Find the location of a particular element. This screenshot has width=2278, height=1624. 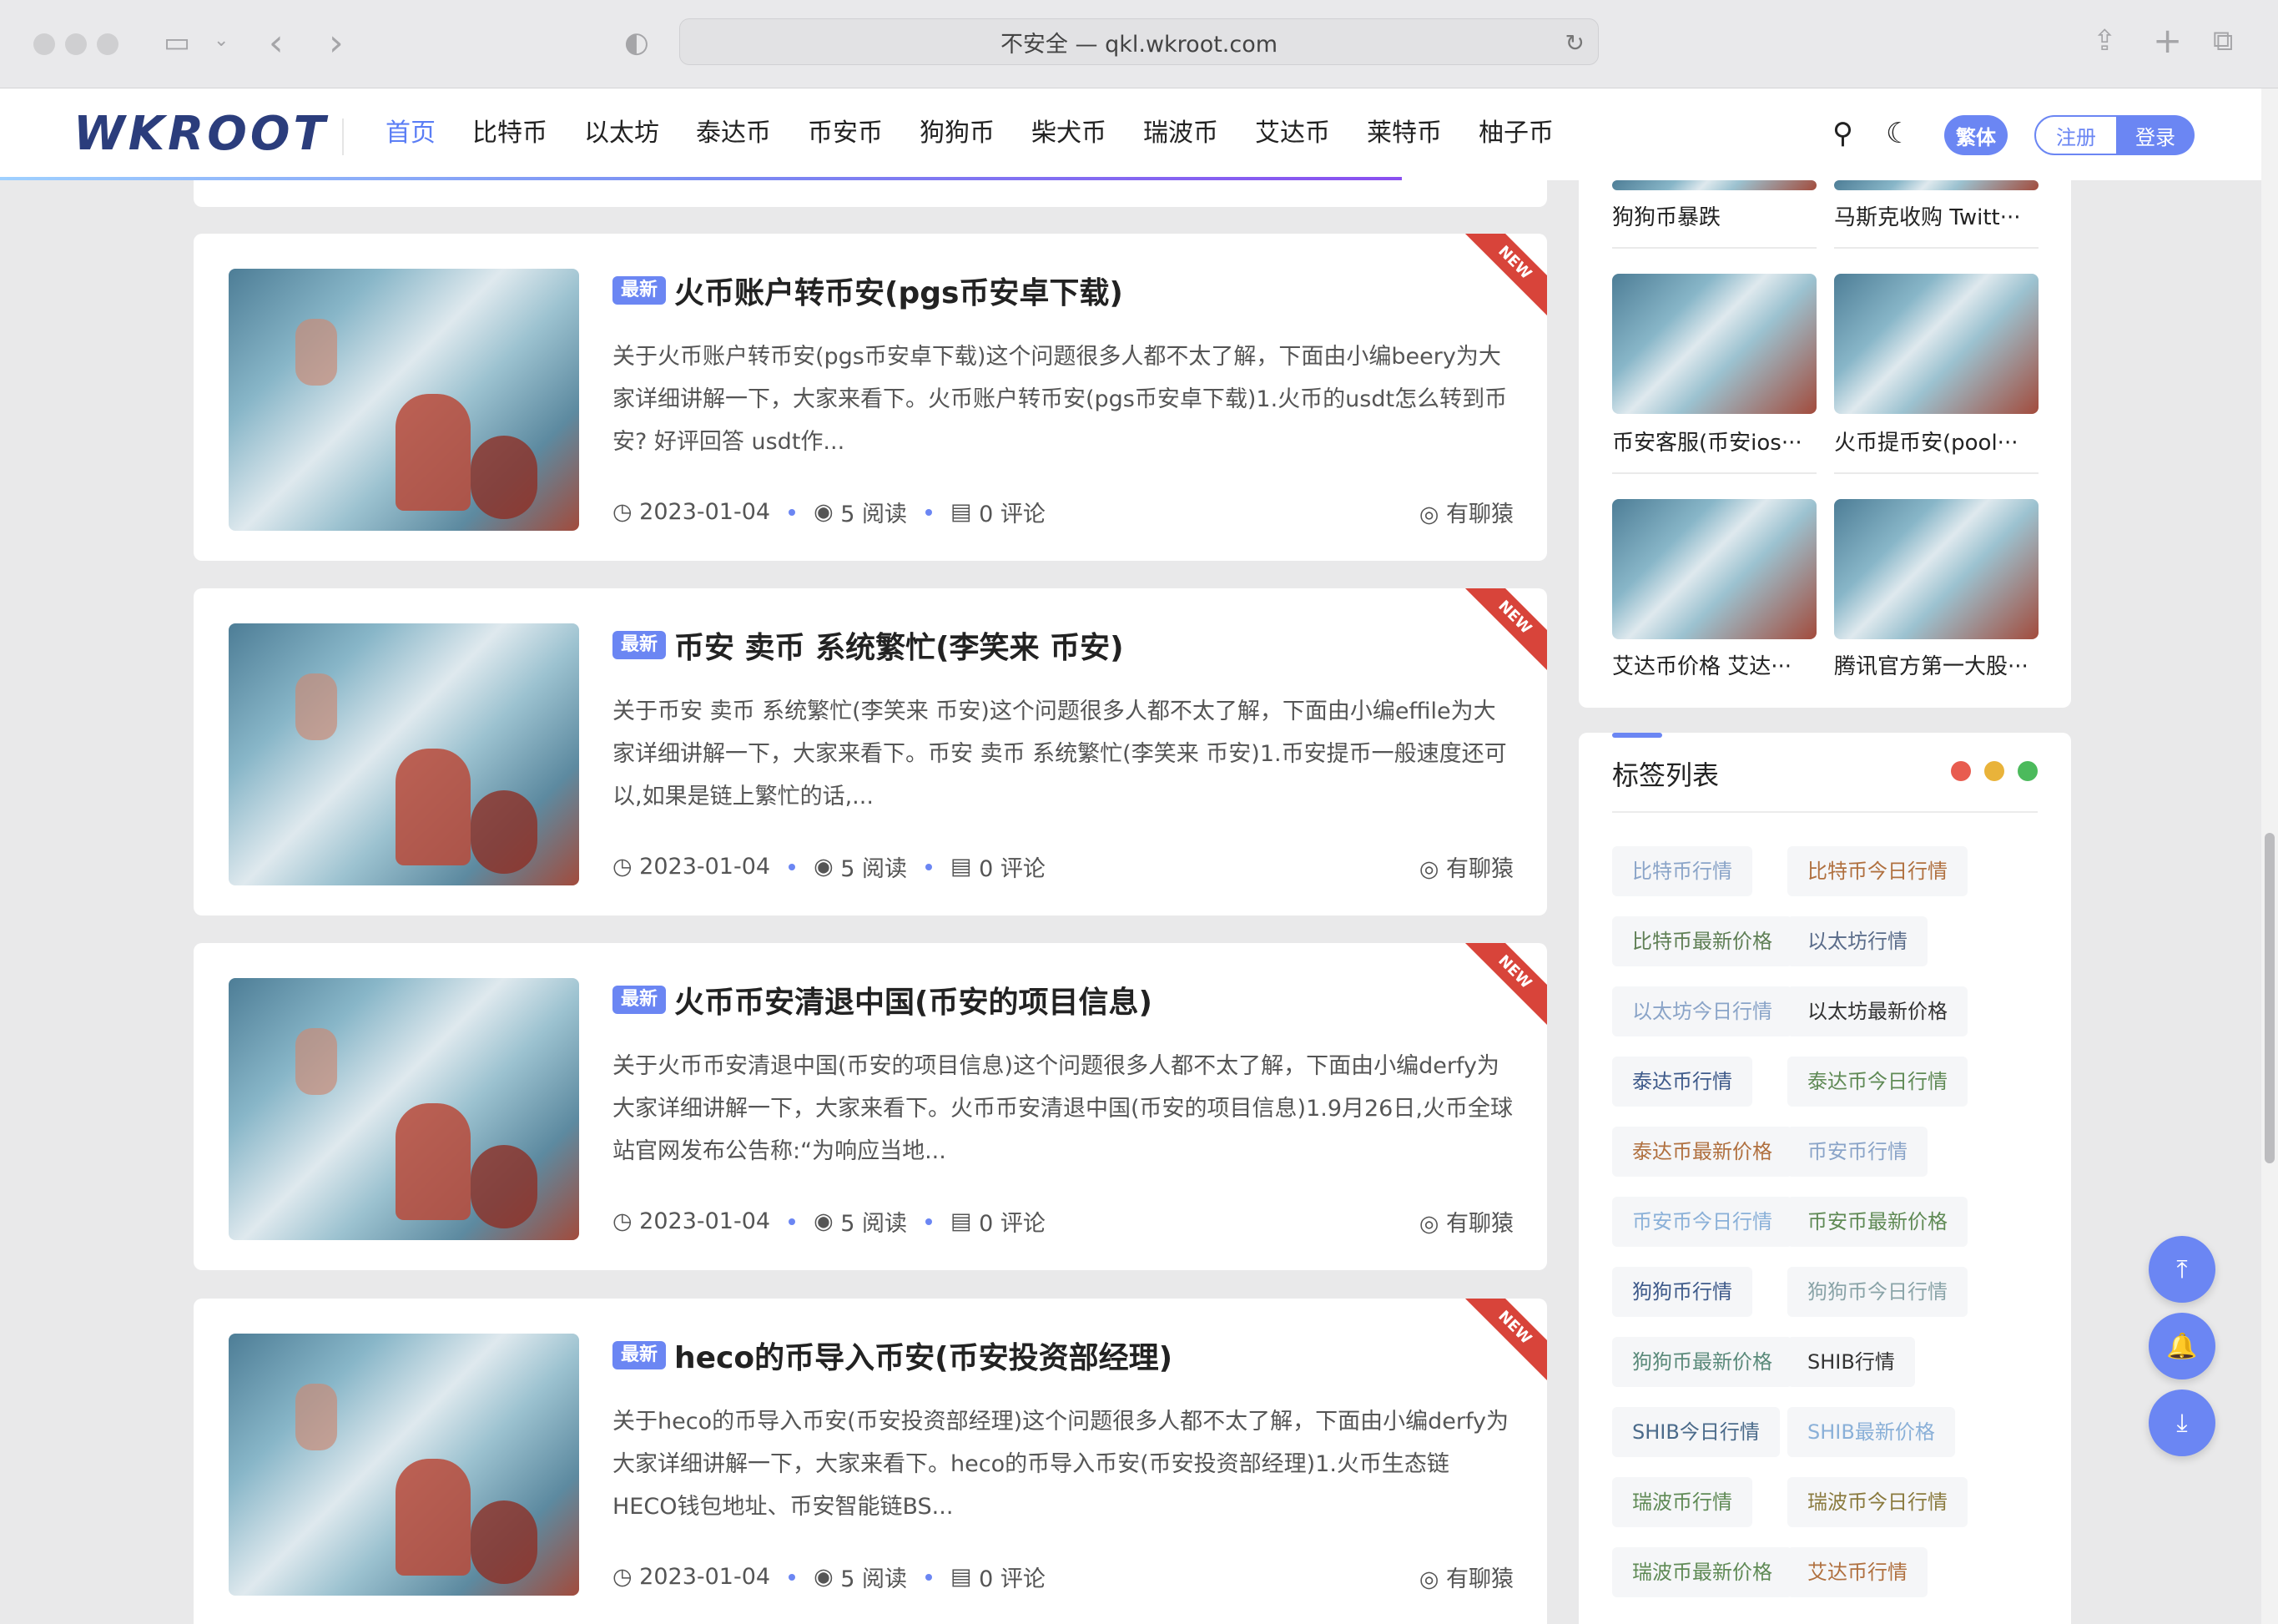

site-logo: WKROOT is located at coordinates (201, 134).